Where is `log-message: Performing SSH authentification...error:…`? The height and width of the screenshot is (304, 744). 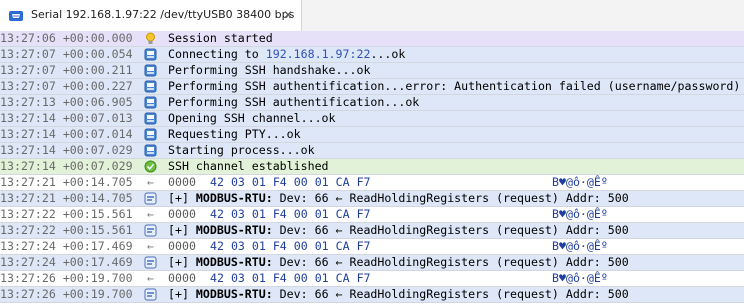 log-message: Performing SSH authentification...error:… is located at coordinates (454, 86).